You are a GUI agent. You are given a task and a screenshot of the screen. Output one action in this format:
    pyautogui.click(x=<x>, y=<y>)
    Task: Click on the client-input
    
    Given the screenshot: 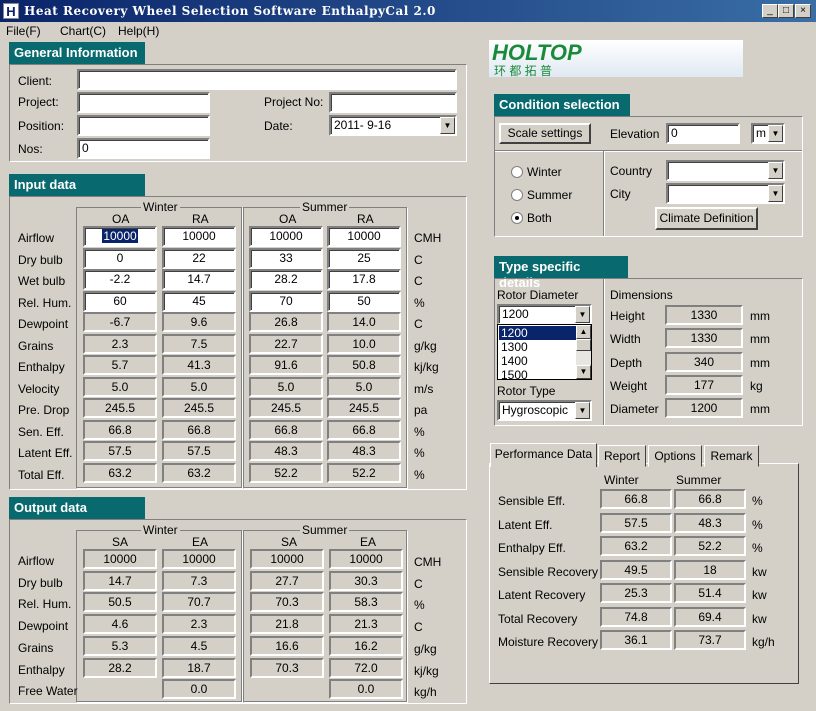 What is the action you would take?
    pyautogui.click(x=267, y=79)
    